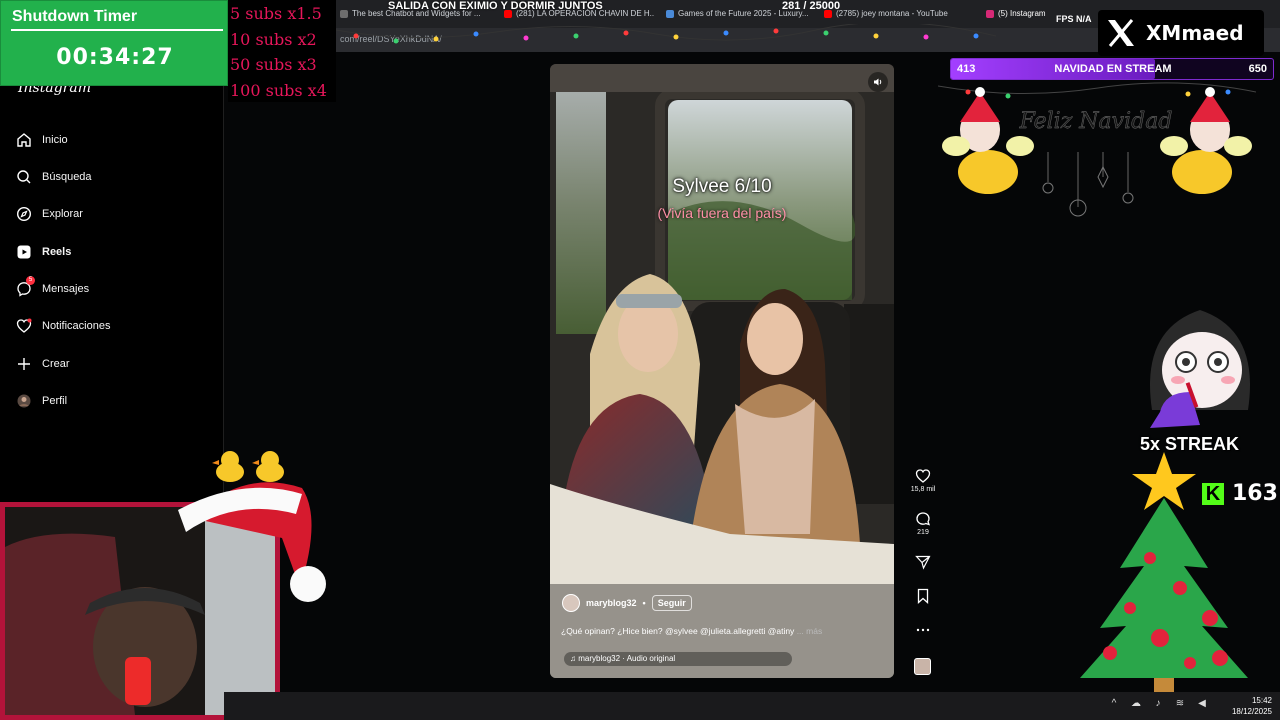  Describe the element at coordinates (30, 280) in the screenshot. I see `notification-badge: 5` at that location.